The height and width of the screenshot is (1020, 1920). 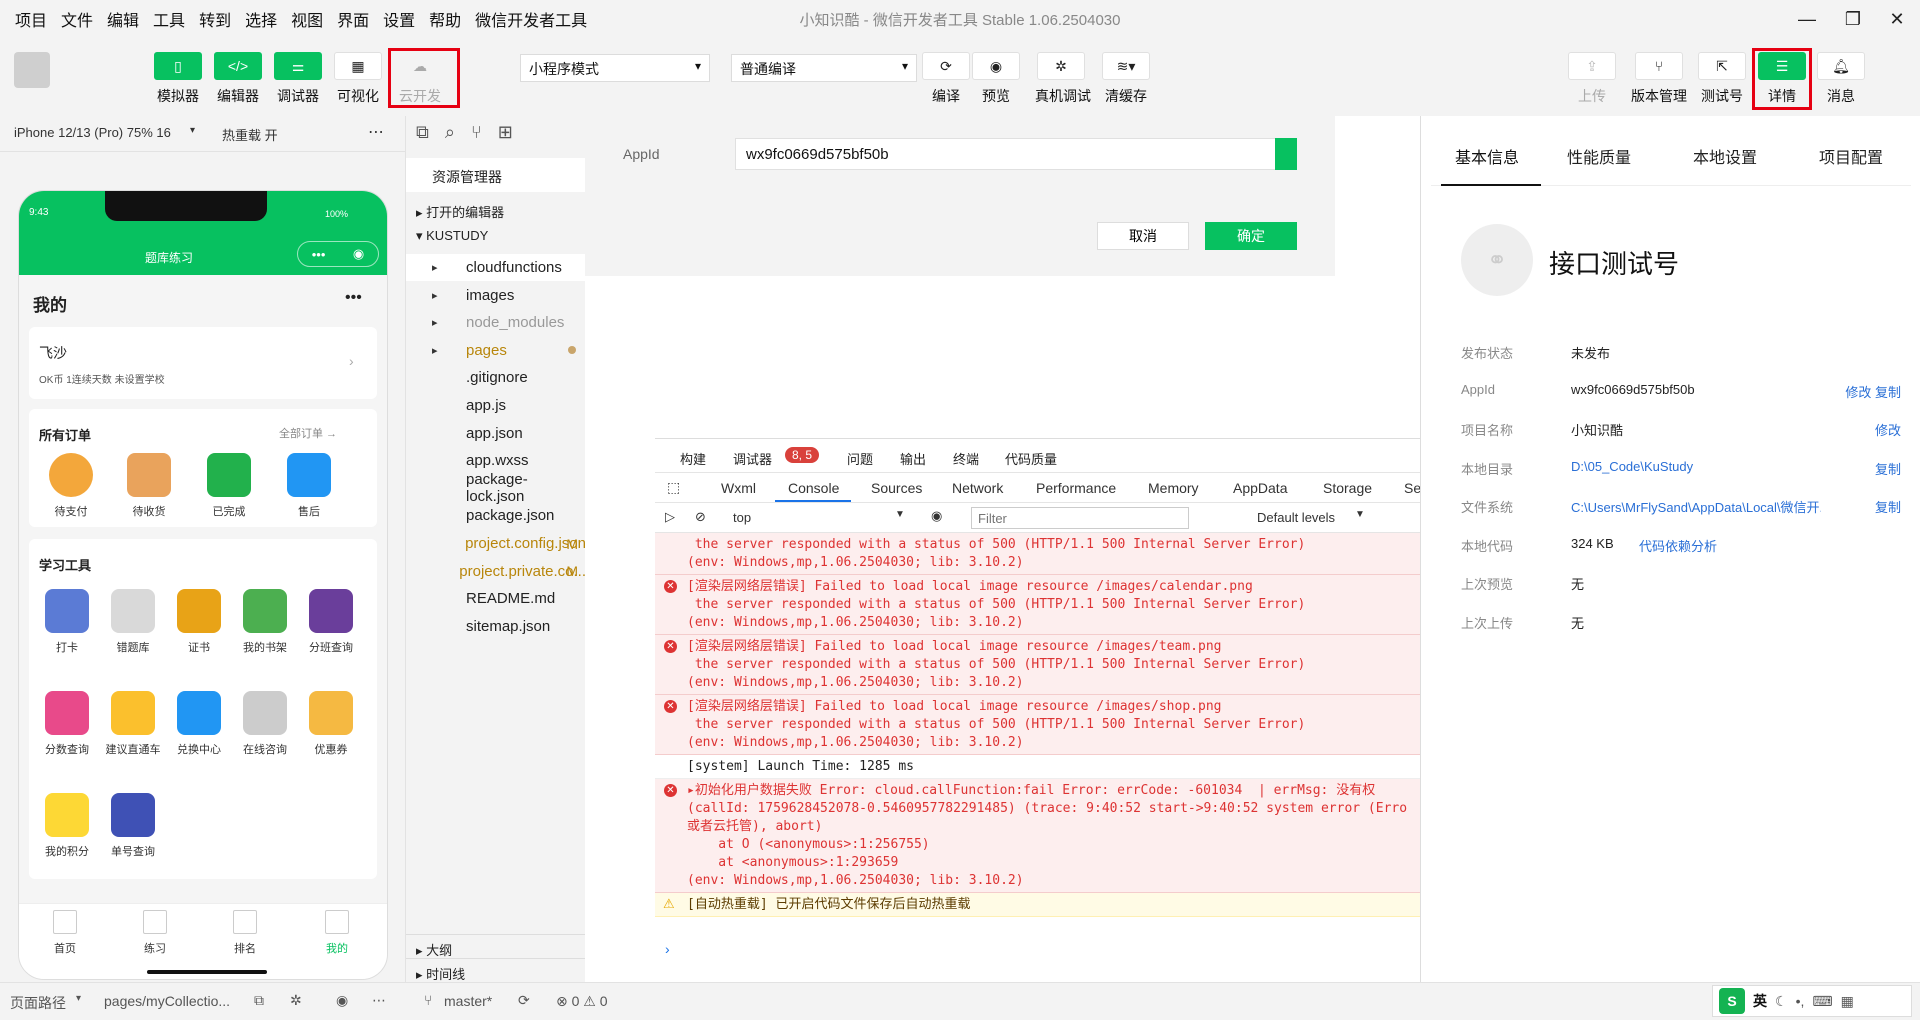 What do you see at coordinates (505, 132) in the screenshot?
I see `extensions-icon: ⊞` at bounding box center [505, 132].